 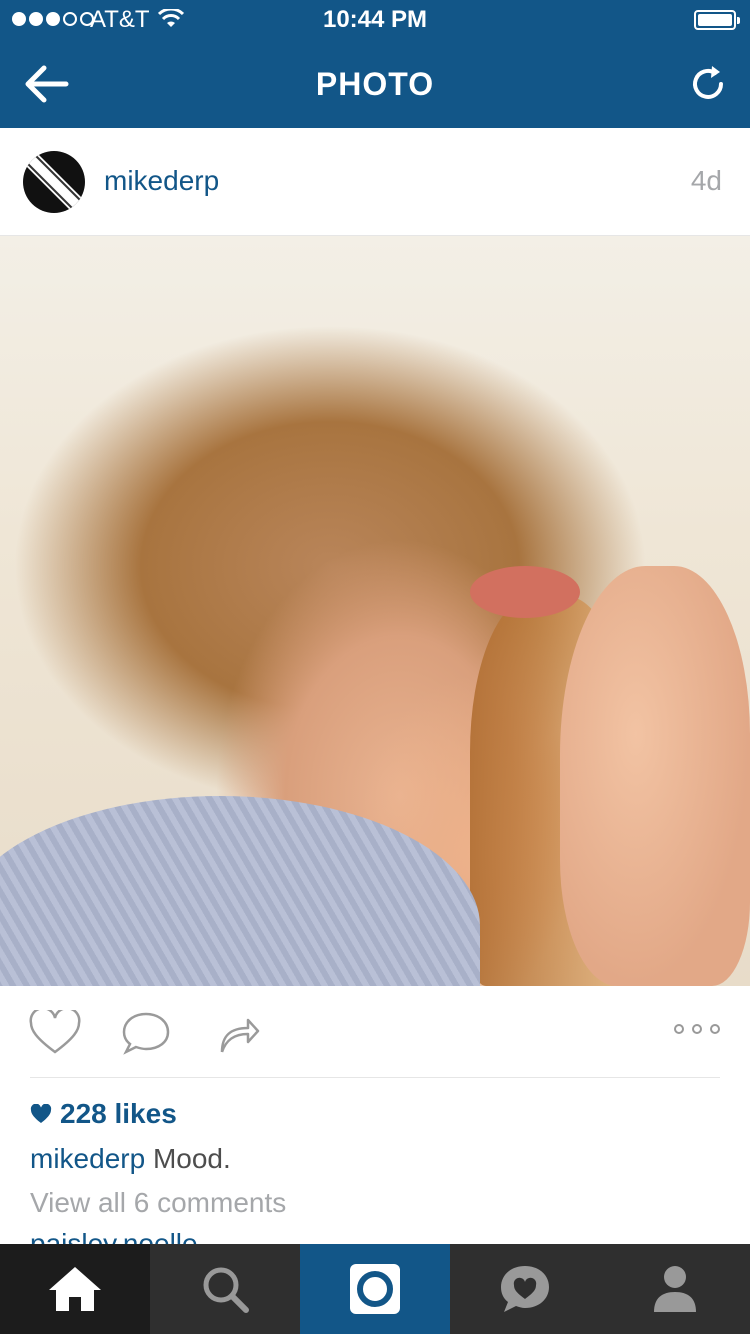 I want to click on activity-icon, so click(x=525, y=1289).